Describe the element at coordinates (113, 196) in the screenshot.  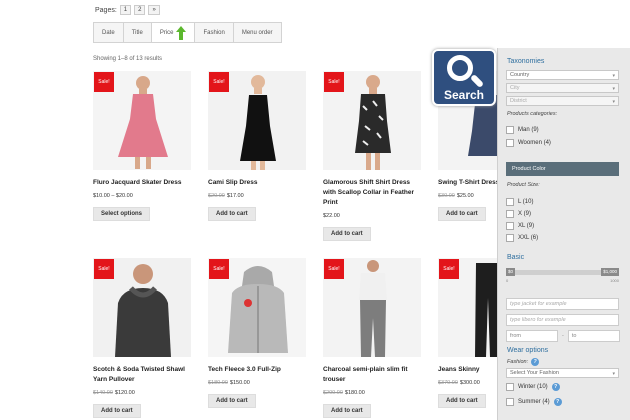
I see `current-price: $10.00 – $20.00` at that location.